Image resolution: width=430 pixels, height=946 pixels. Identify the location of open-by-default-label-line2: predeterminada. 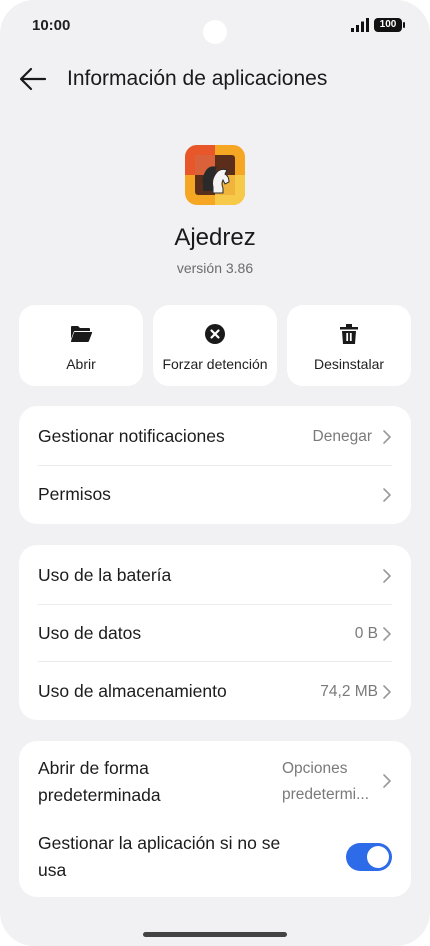
(99, 795).